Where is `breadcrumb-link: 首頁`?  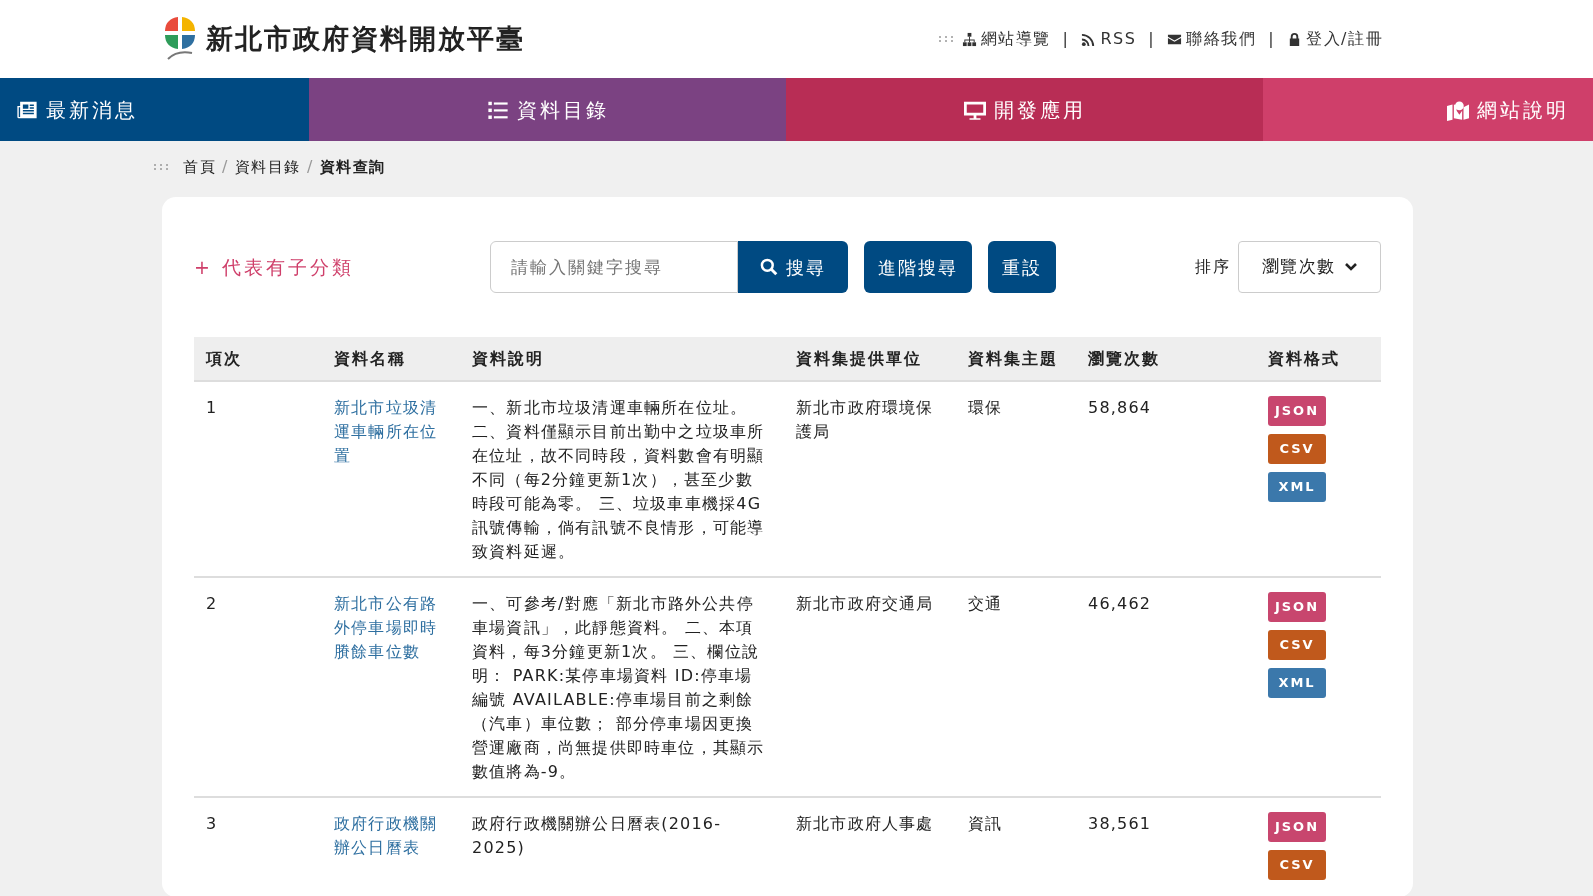
breadcrumb-link: 首頁 is located at coordinates (199, 167).